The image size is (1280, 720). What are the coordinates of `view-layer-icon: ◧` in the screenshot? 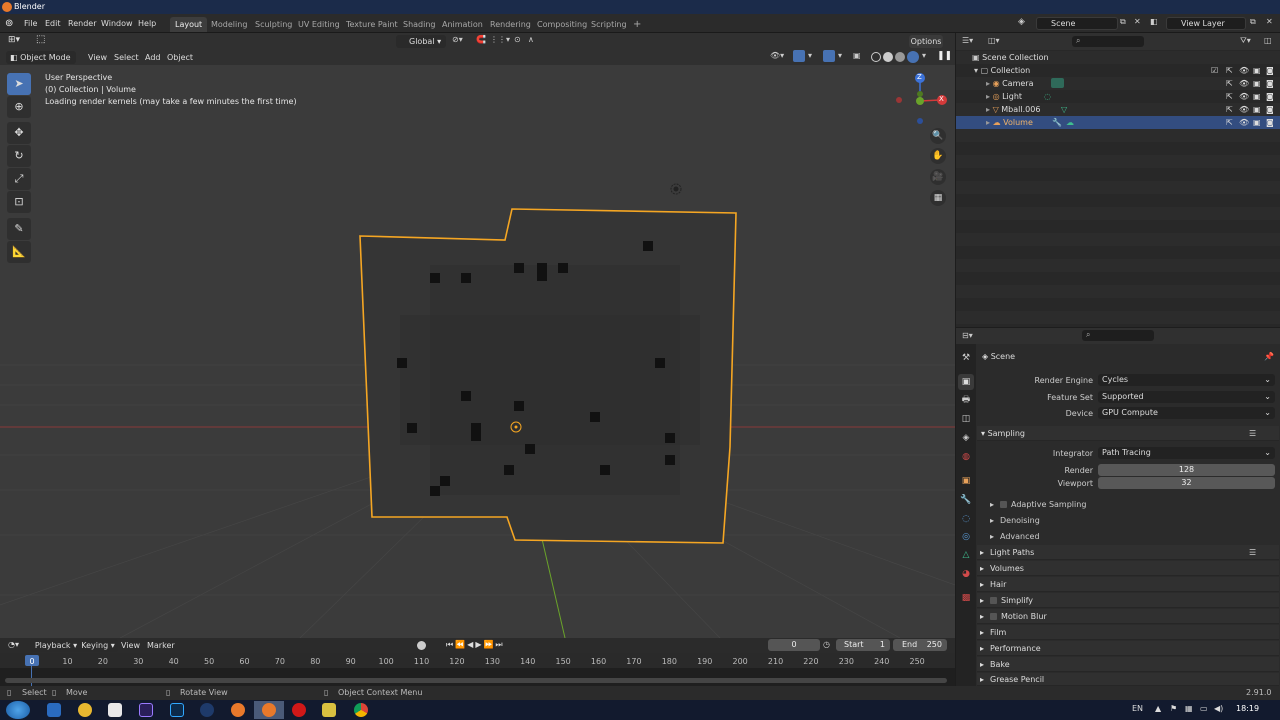 It's located at (1154, 21).